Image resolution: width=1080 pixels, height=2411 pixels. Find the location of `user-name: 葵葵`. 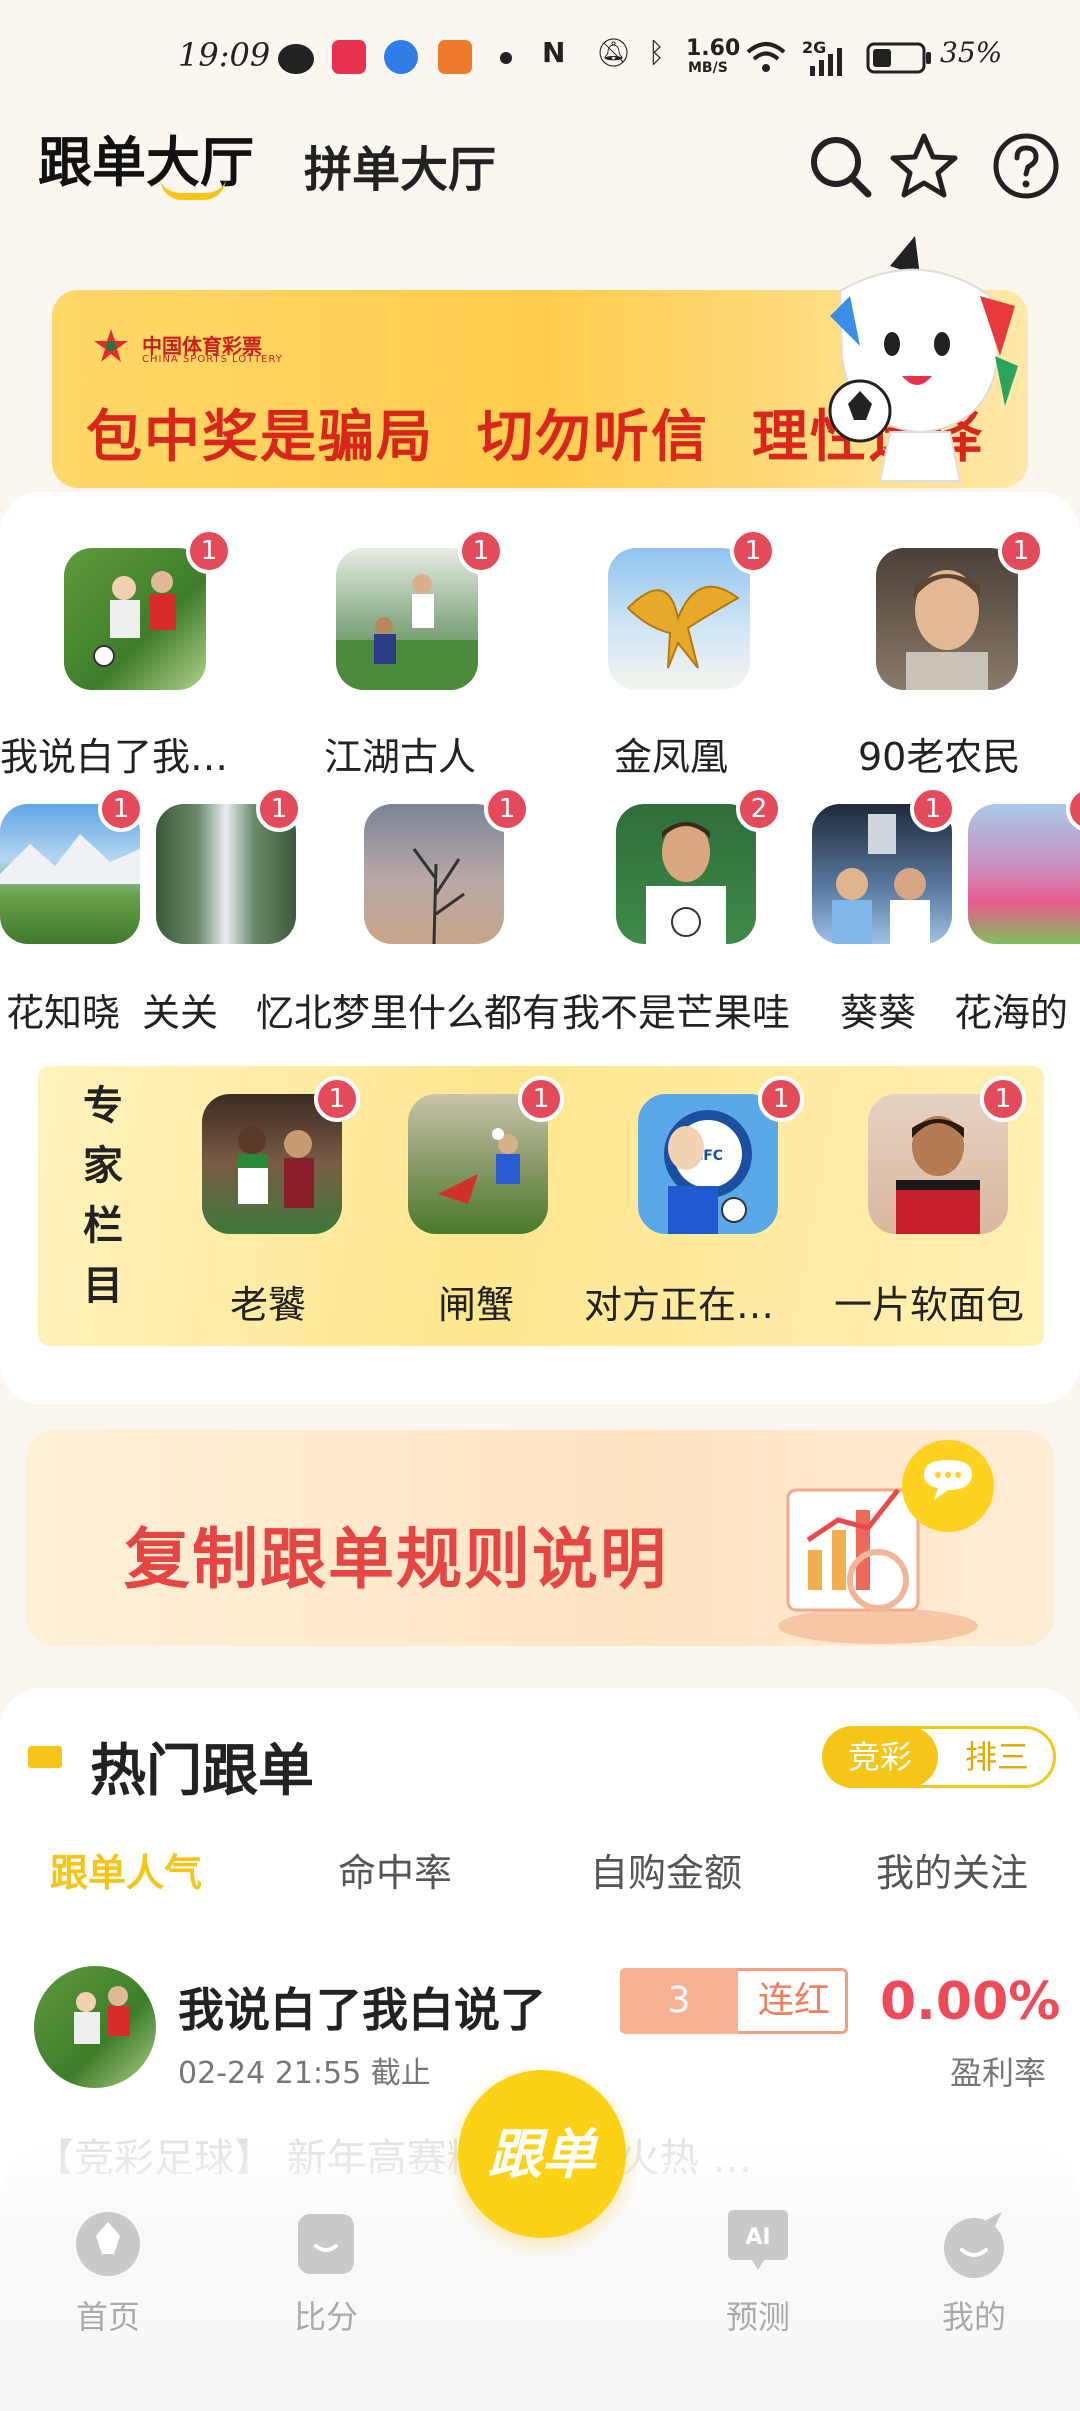

user-name: 葵葵 is located at coordinates (878, 1013).